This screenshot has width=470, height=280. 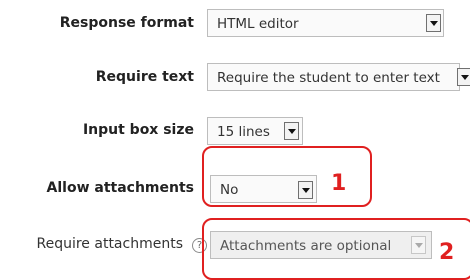 What do you see at coordinates (243, 132) in the screenshot?
I see `input-box-size-value: 15 lines` at bounding box center [243, 132].